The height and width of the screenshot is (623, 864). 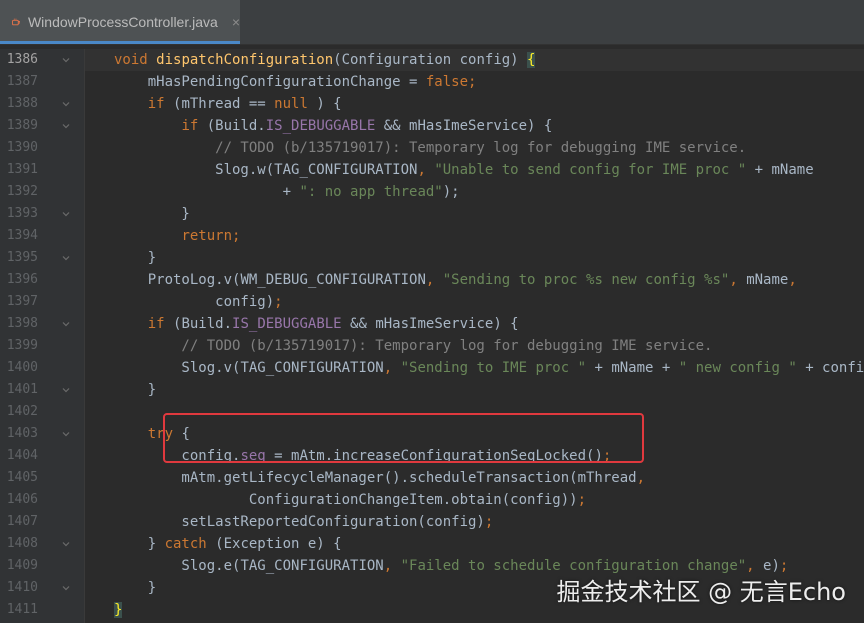 What do you see at coordinates (244, 104) in the screenshot?
I see `code-text: if (mThread == null ) {` at bounding box center [244, 104].